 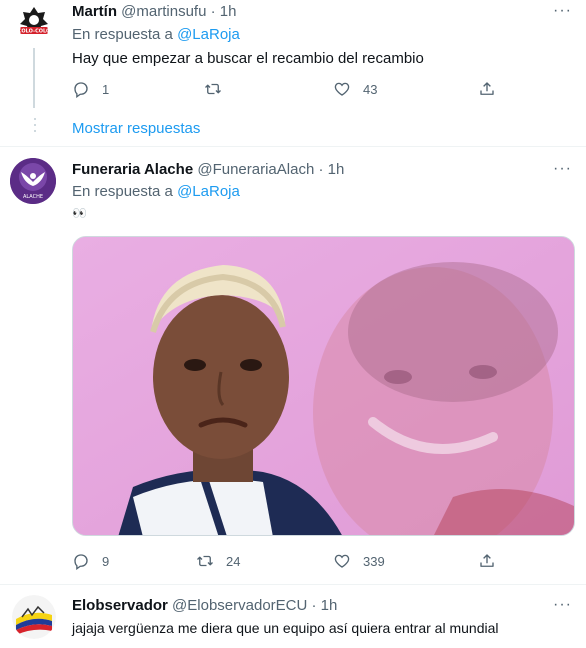 I want to click on avatar-elobservador, so click(x=34, y=617).